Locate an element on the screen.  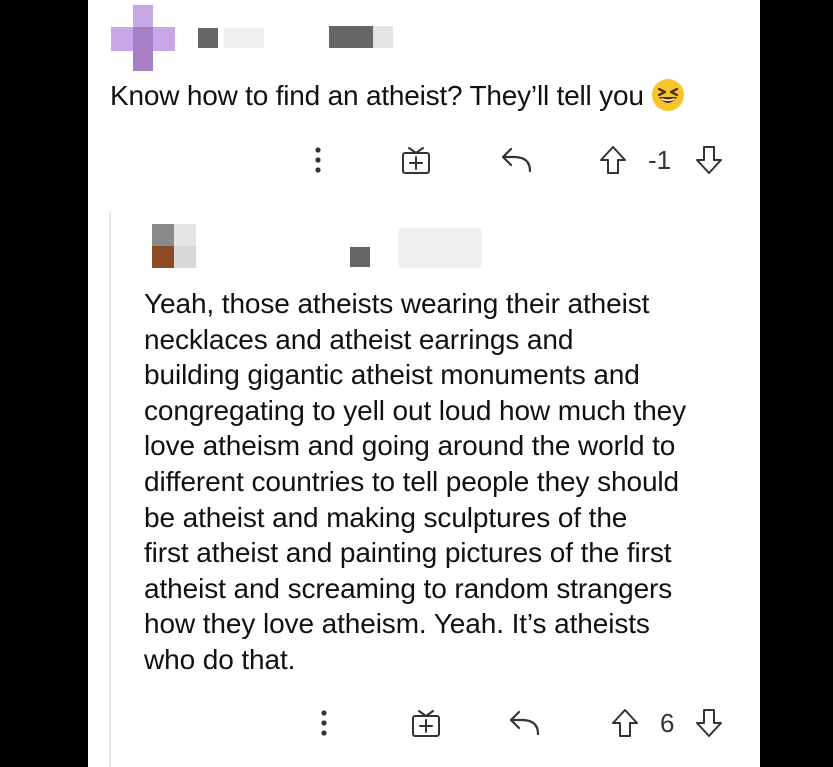
thread-line is located at coordinates (110, 489).